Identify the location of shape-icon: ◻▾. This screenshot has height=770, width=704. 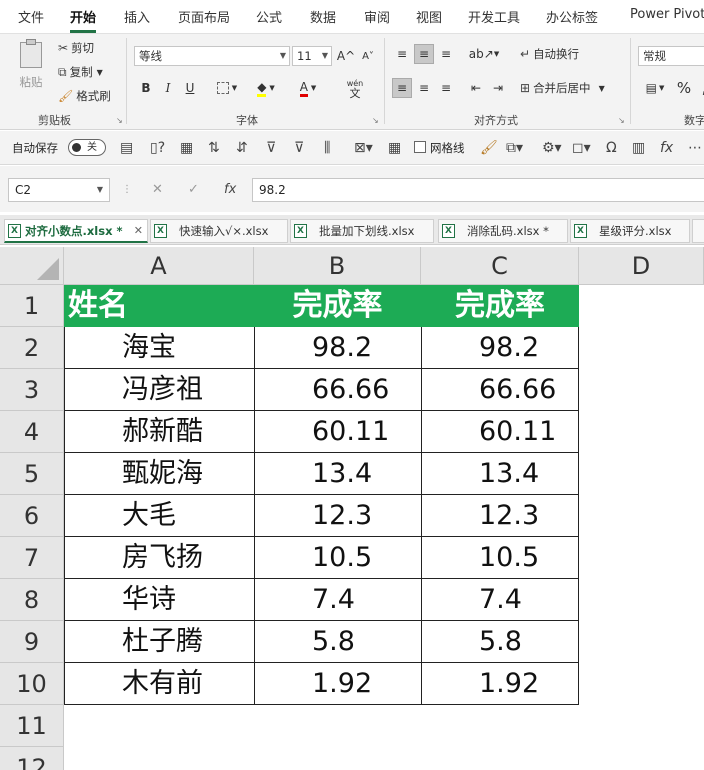
(581, 148).